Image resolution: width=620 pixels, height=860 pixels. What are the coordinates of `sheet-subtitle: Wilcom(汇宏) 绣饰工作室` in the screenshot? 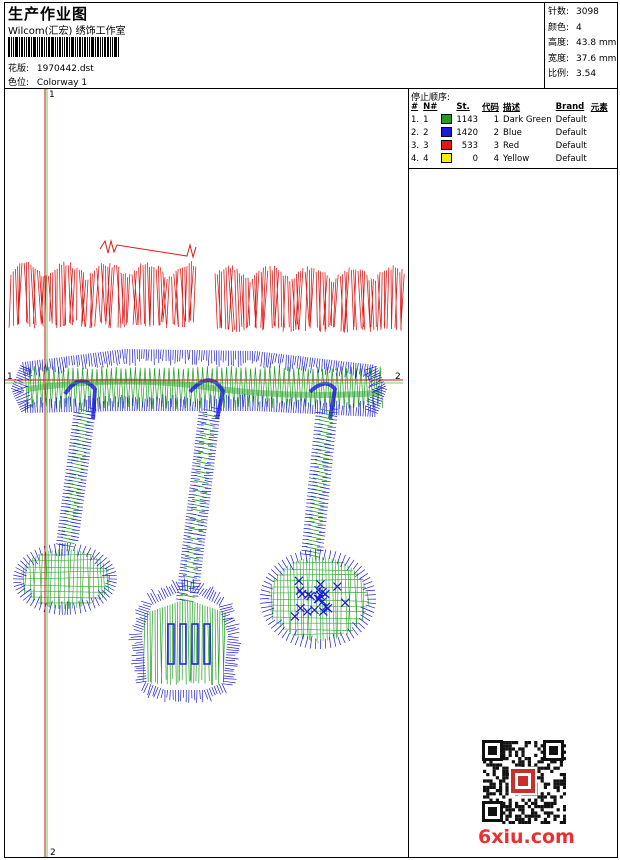 It's located at (67, 31).